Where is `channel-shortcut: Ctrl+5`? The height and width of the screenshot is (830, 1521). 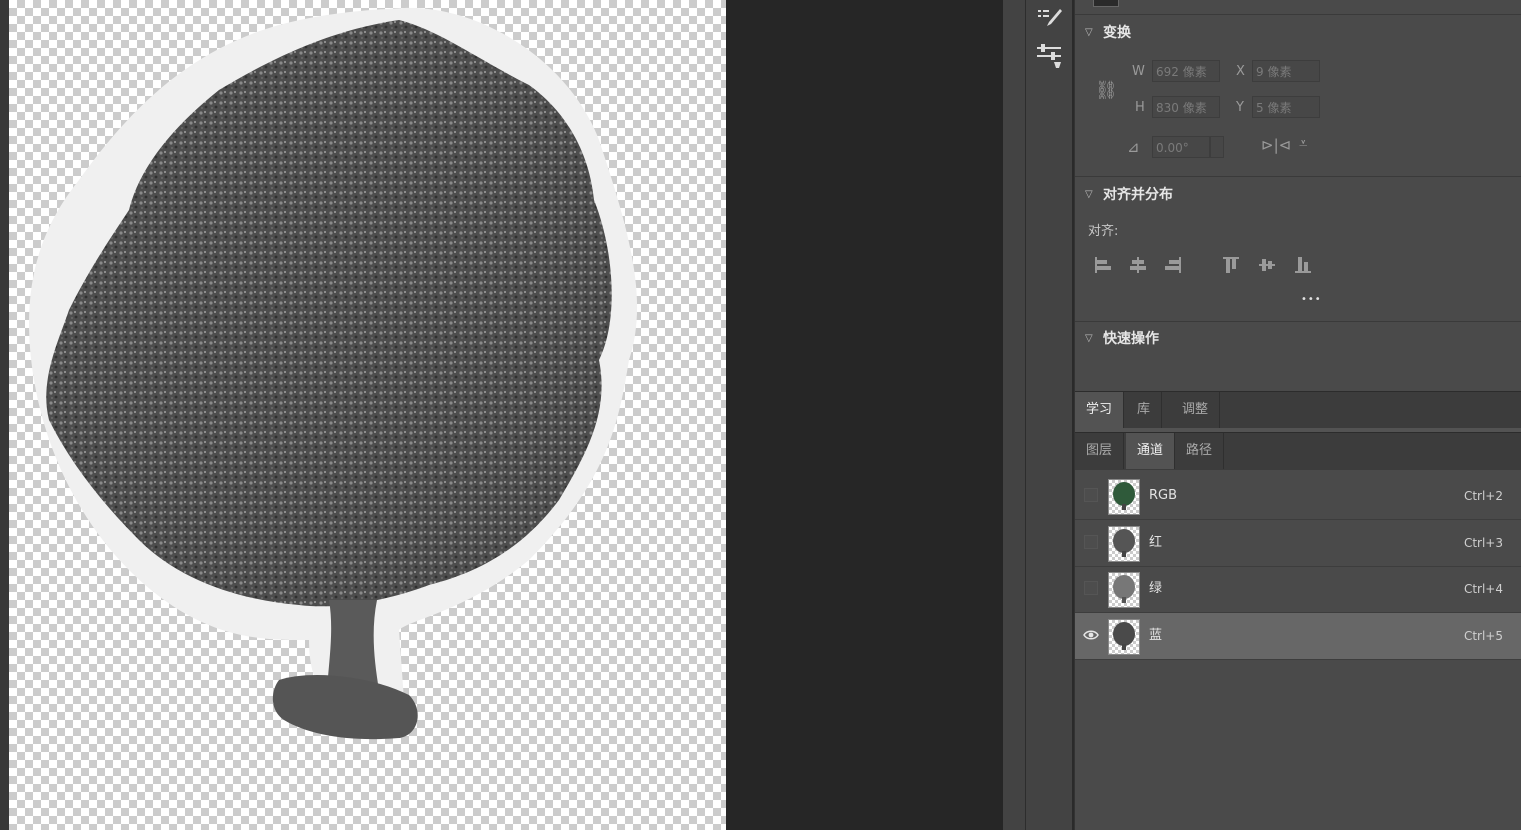
channel-shortcut: Ctrl+5 is located at coordinates (1483, 636).